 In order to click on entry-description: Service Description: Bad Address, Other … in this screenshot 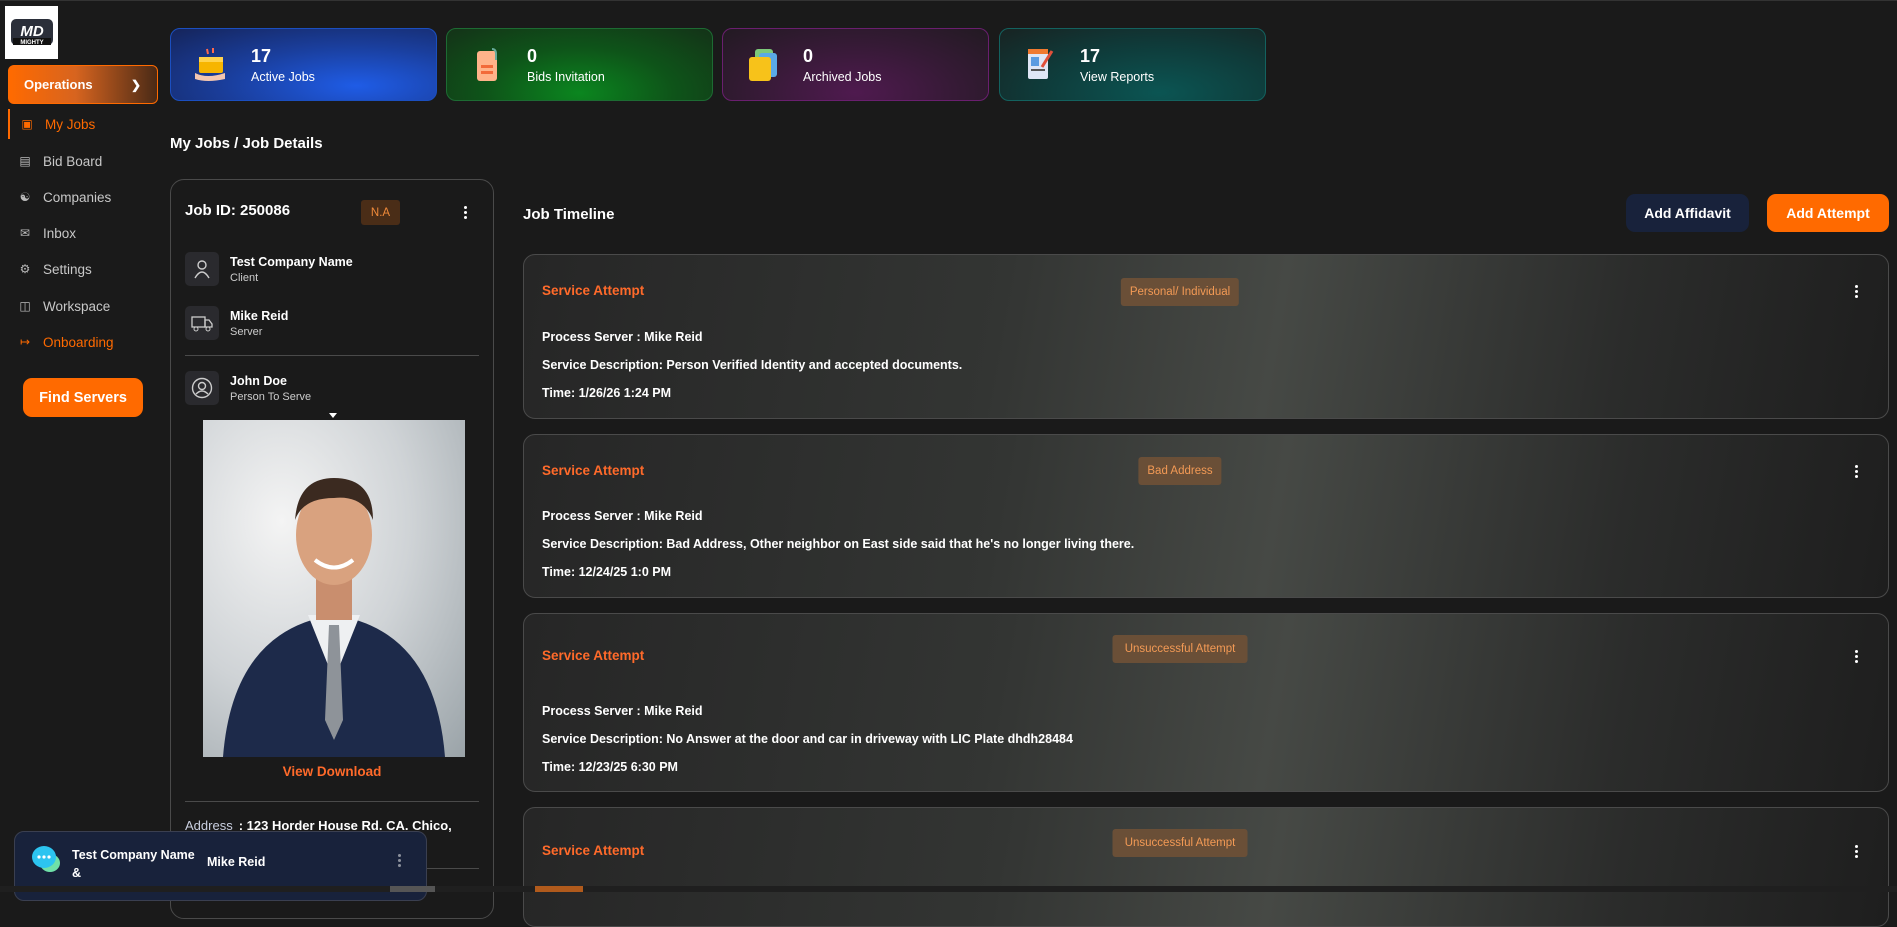, I will do `click(838, 544)`.